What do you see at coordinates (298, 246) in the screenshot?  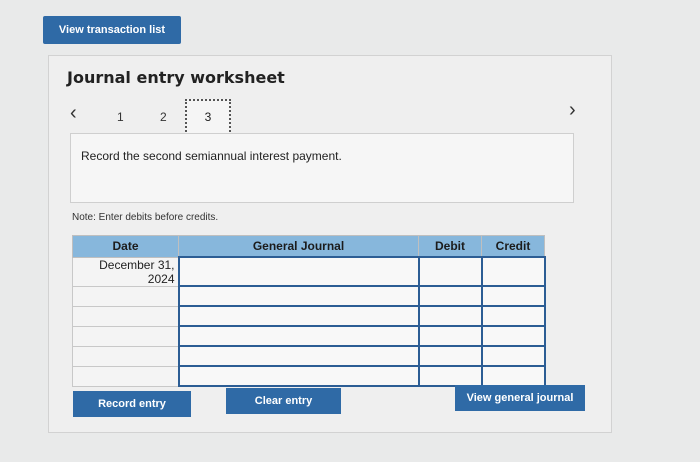 I see `header-general-journal: General Journal` at bounding box center [298, 246].